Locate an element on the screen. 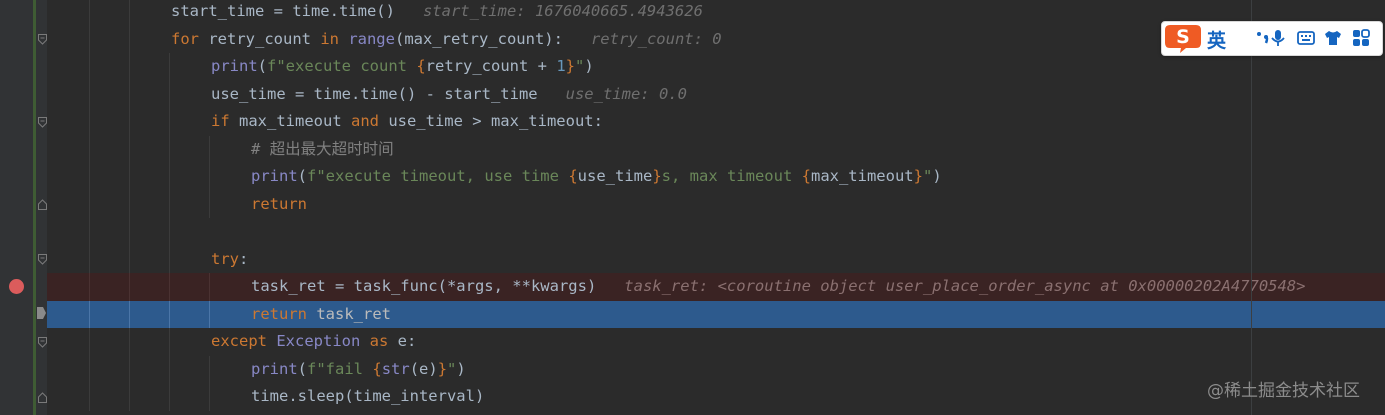 The image size is (1385, 415). breakpoint-icon is located at coordinates (16, 286).